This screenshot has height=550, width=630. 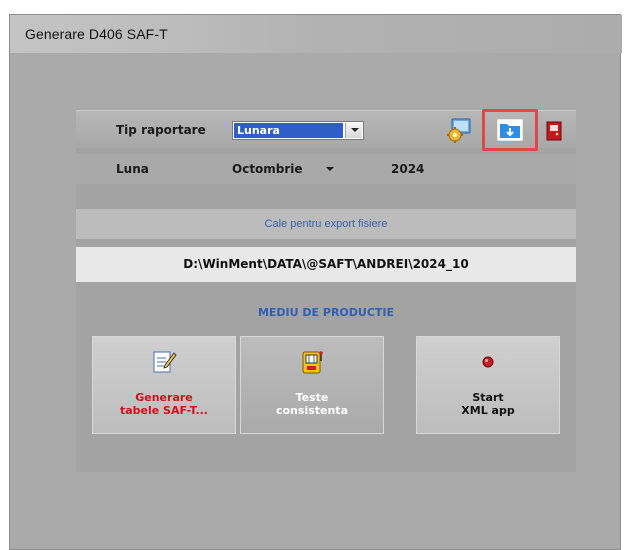 What do you see at coordinates (311, 410) in the screenshot?
I see `consistency-tests-line2: consistenta` at bounding box center [311, 410].